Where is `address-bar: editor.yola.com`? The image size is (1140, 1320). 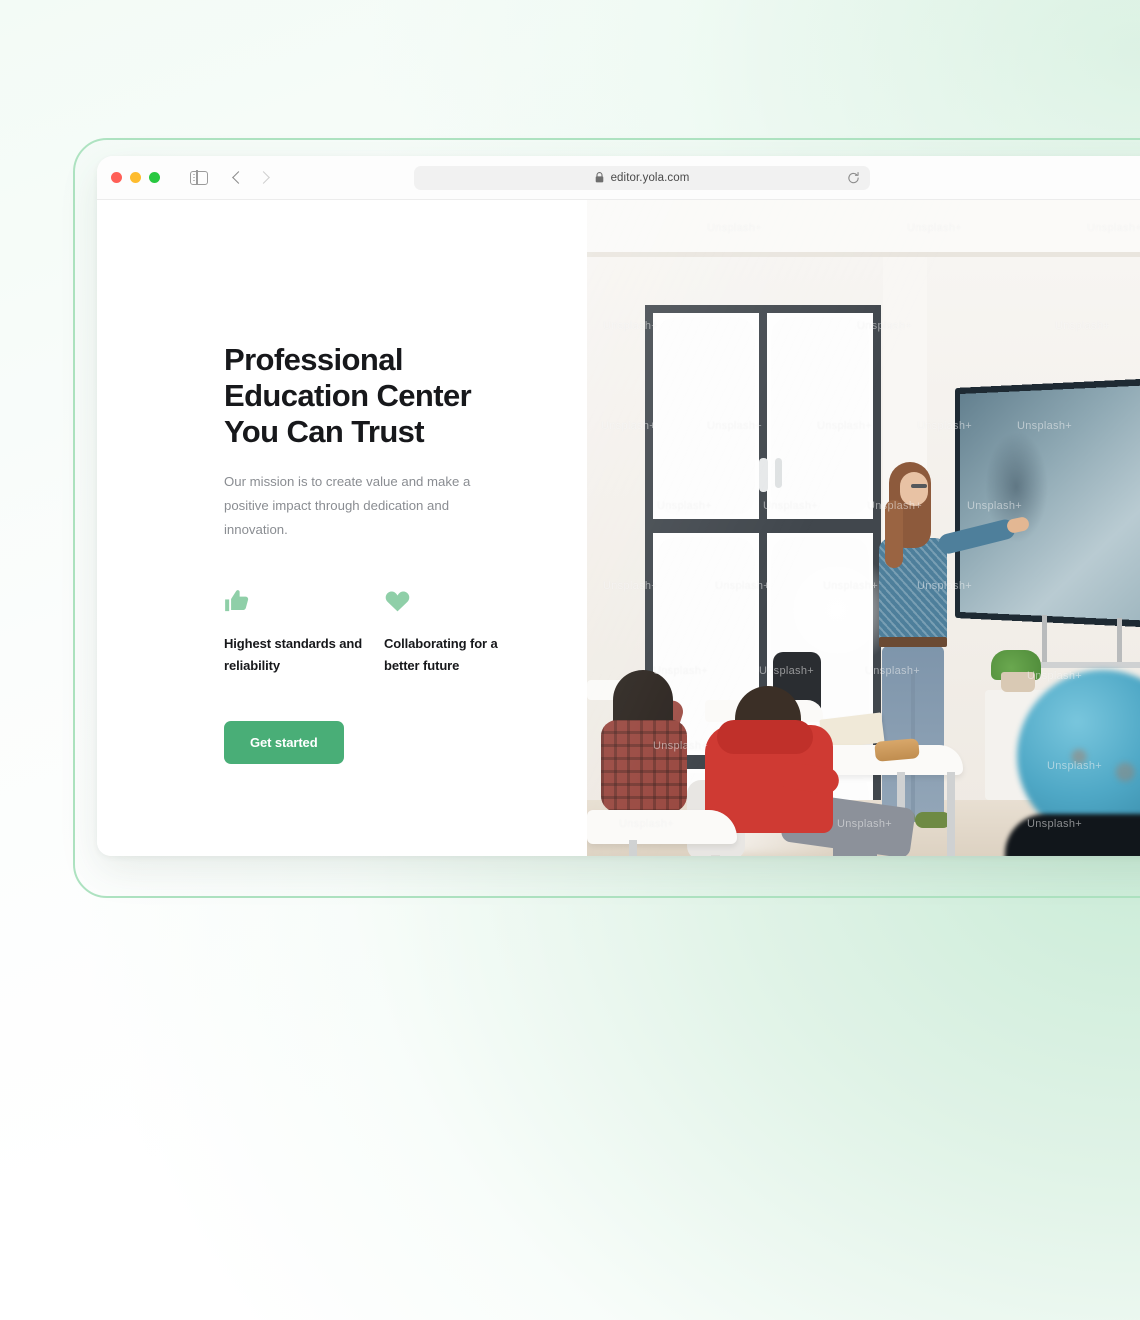 address-bar: editor.yola.com is located at coordinates (642, 177).